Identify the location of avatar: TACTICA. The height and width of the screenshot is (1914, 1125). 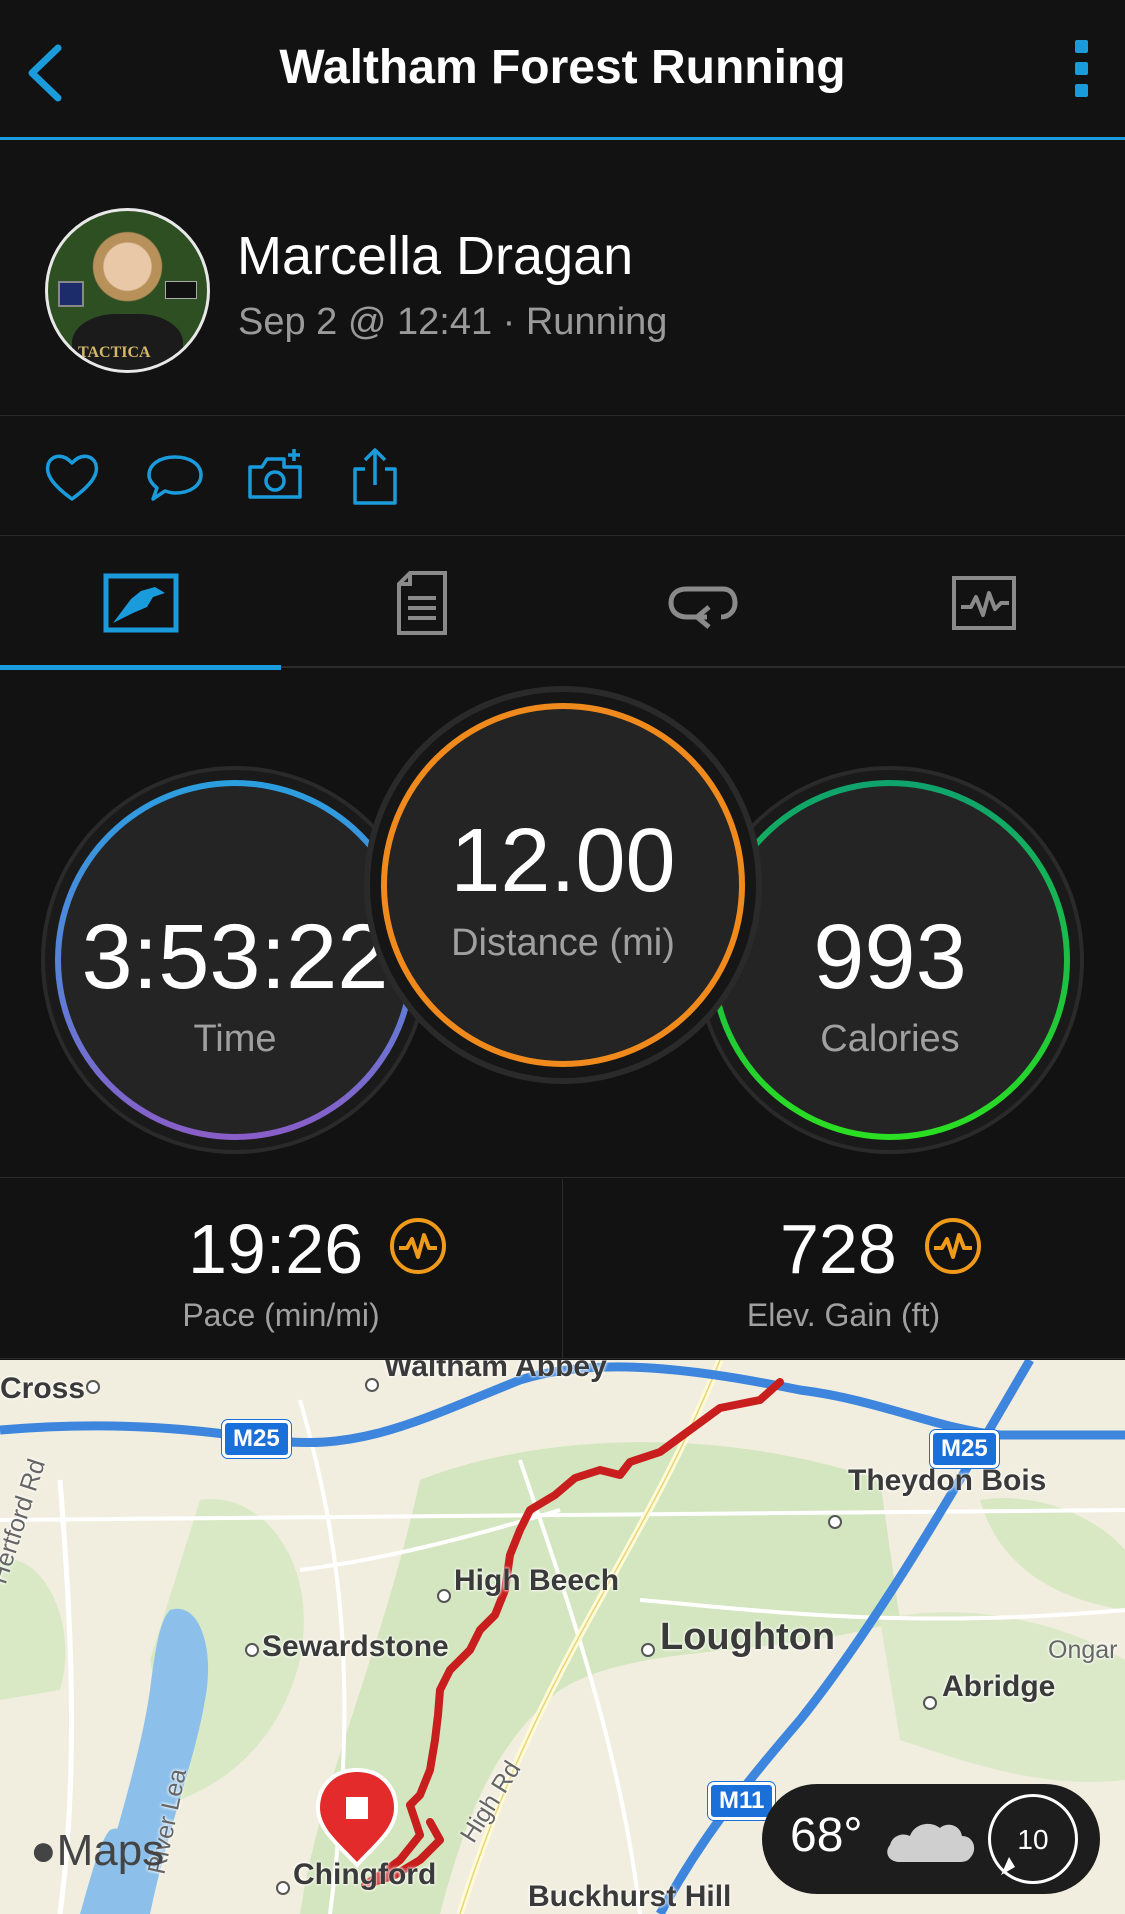
(127, 290).